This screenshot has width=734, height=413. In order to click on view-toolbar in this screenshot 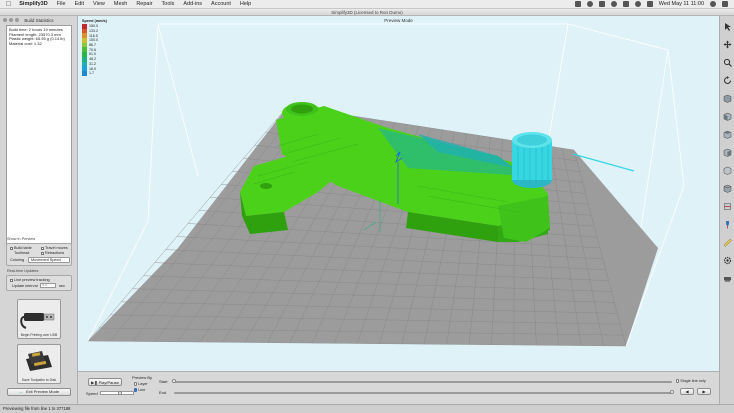, I will do `click(726, 210)`.